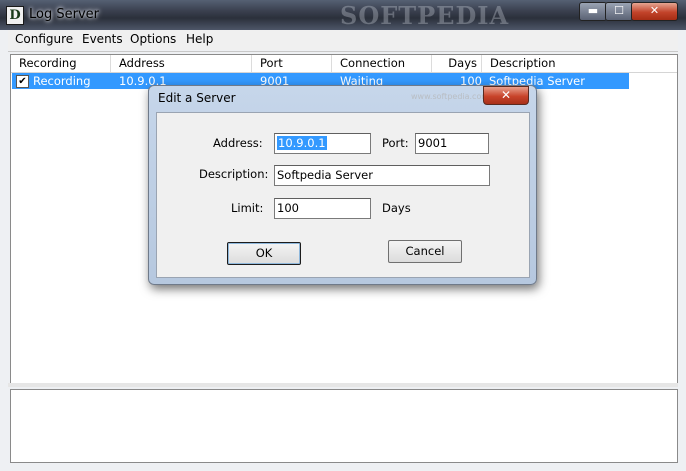 The image size is (686, 471). I want to click on address-field: 10.9.0.1, so click(322, 143).